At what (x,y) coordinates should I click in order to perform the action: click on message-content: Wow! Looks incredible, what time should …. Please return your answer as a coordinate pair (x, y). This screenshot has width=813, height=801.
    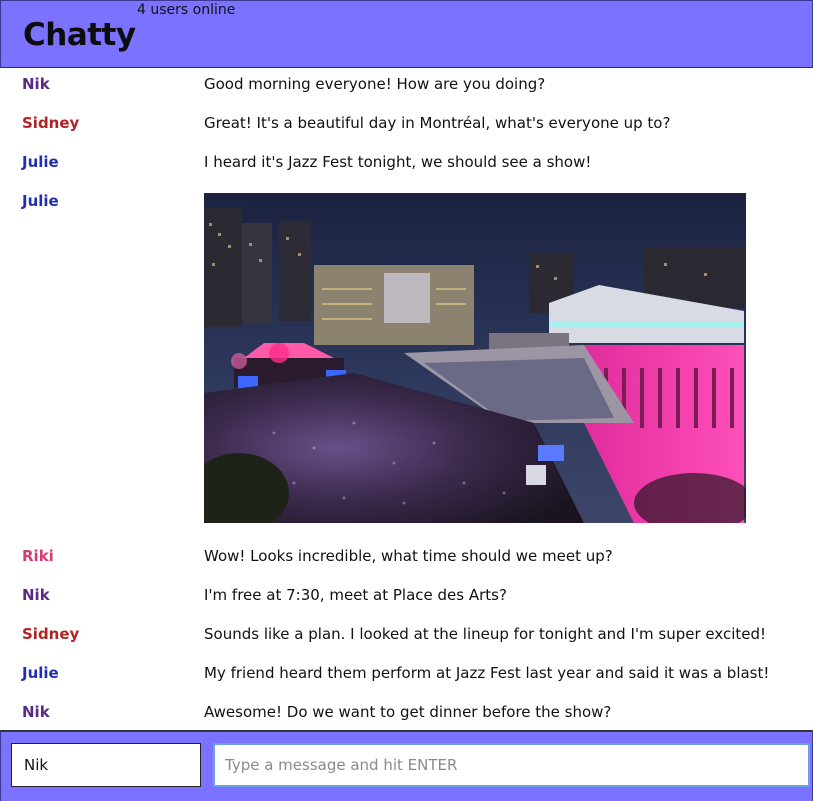
    Looking at the image, I should click on (408, 556).